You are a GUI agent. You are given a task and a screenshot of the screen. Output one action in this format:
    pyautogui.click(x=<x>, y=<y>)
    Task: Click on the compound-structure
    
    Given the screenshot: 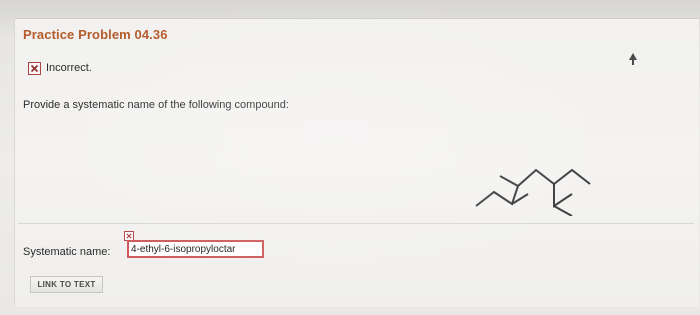 What is the action you would take?
    pyautogui.click(x=533, y=192)
    